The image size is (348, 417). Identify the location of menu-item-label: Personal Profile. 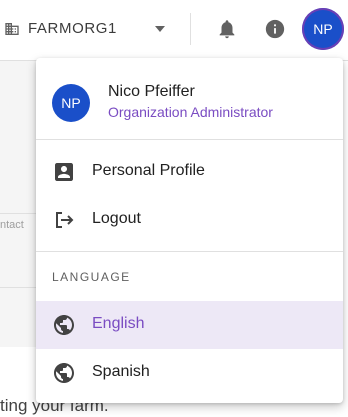
(148, 170).